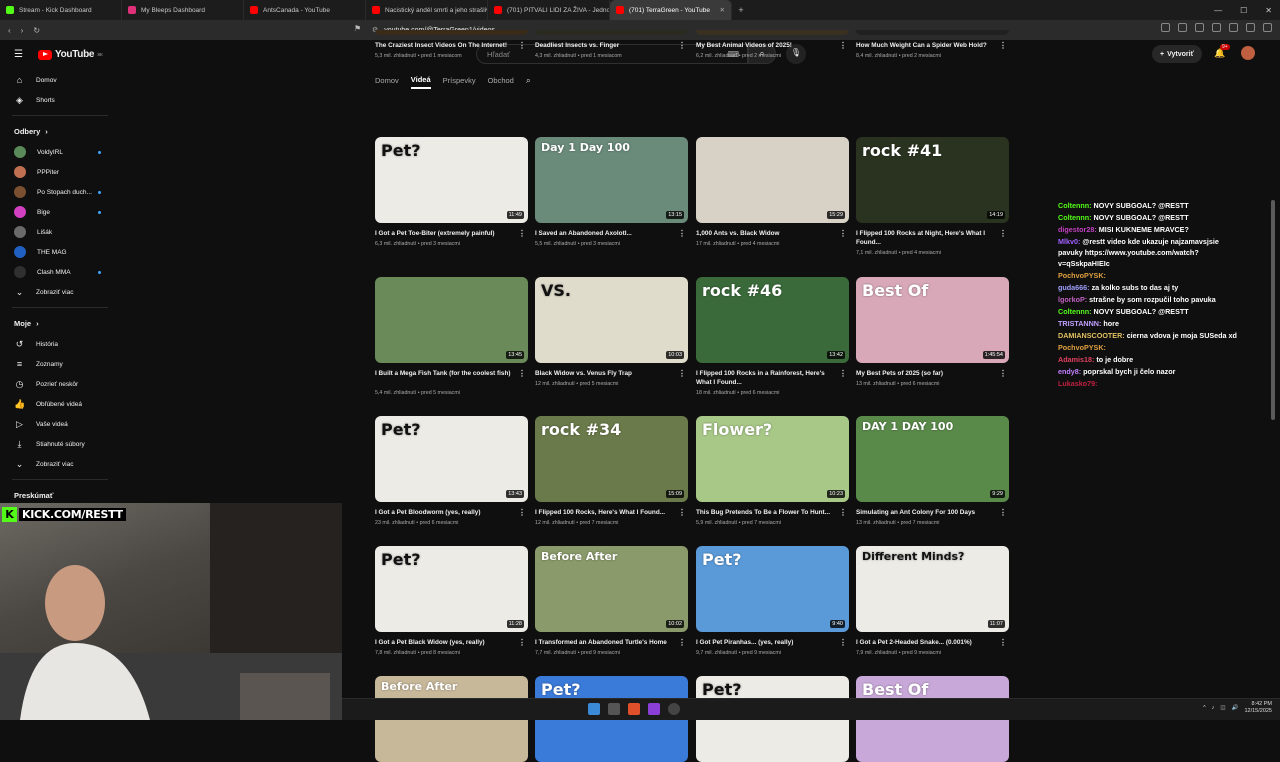  Describe the element at coordinates (1243, 10) in the screenshot. I see `maximize-icon: ☐` at that location.